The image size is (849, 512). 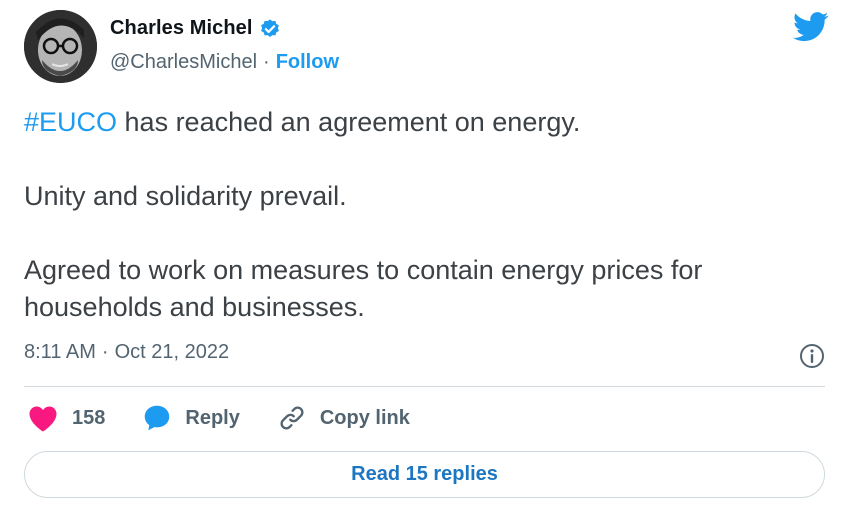 I want to click on reply-button: Reply, so click(x=191, y=418).